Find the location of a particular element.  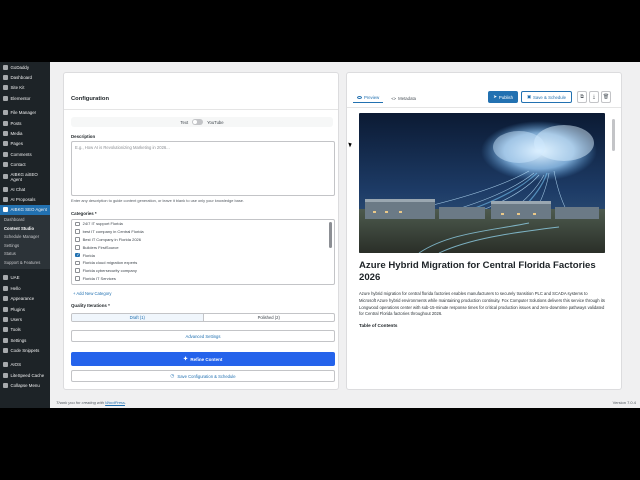

clock-icon: ◷ is located at coordinates (172, 375).